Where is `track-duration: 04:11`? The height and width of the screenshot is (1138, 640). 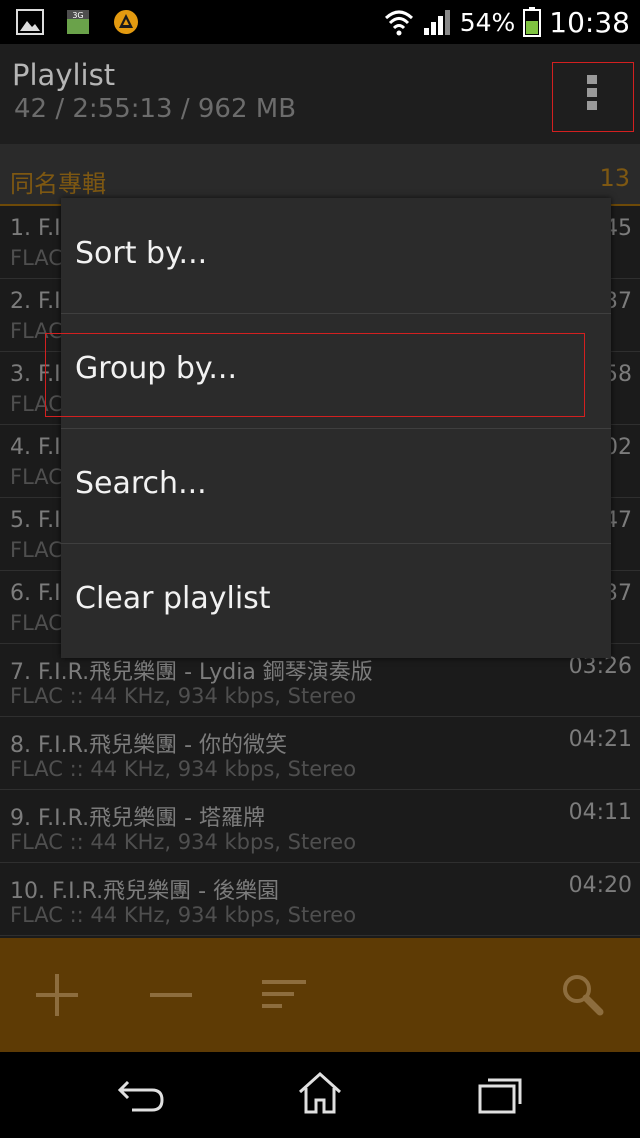 track-duration: 04:11 is located at coordinates (600, 812).